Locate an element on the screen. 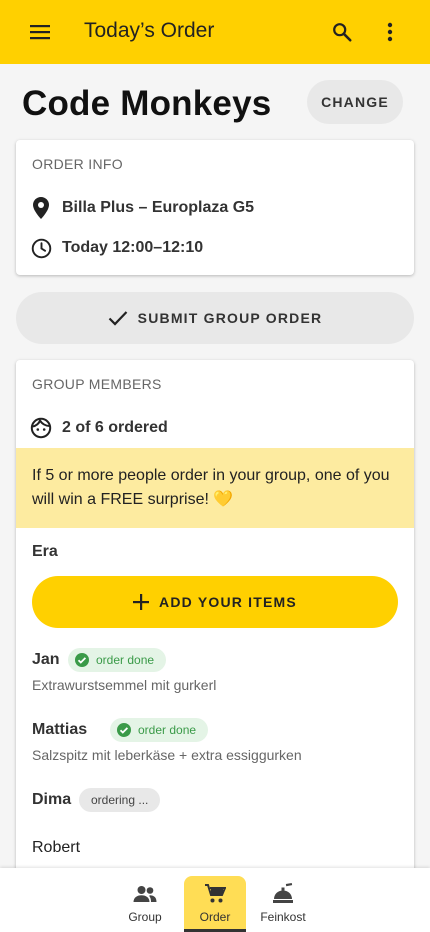 The height and width of the screenshot is (932, 430). member-name: Mattias is located at coordinates (60, 729).